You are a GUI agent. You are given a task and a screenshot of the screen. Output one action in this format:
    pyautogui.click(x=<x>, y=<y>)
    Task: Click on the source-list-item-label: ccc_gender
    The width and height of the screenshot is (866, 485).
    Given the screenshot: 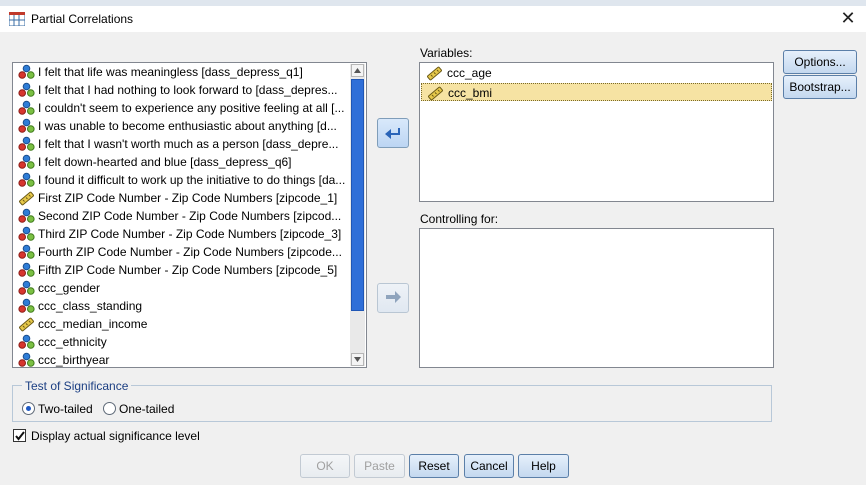 What is the action you would take?
    pyautogui.click(x=69, y=288)
    